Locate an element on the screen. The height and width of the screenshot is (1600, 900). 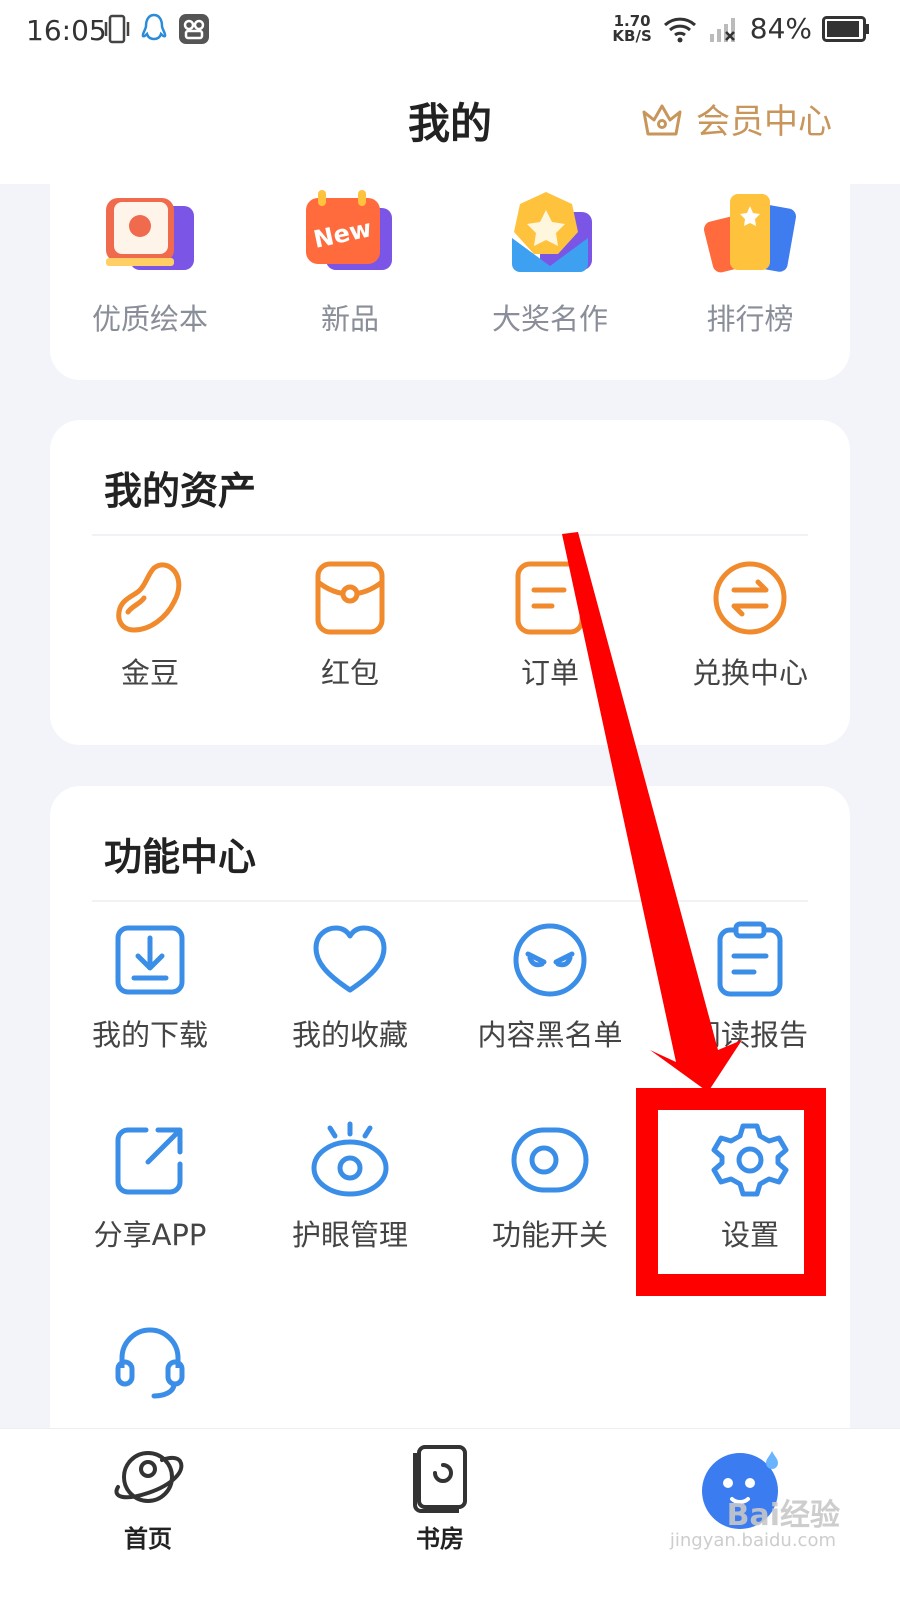
func-content-blacklist: 内容黑名单 is located at coordinates (550, 987).